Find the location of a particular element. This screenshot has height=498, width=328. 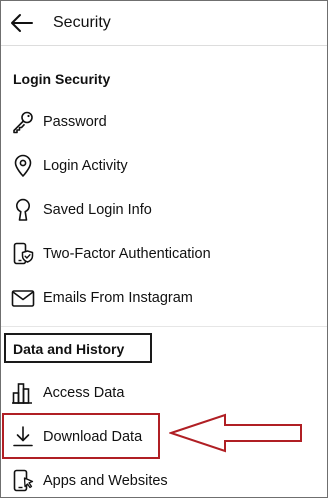

back-button is located at coordinates (22, 23).